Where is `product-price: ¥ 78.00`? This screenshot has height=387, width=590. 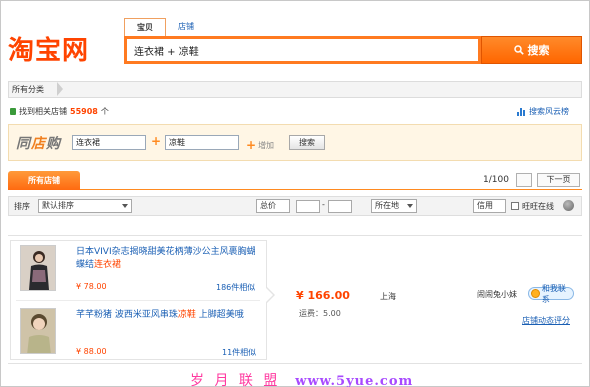 product-price: ¥ 78.00 is located at coordinates (91, 286).